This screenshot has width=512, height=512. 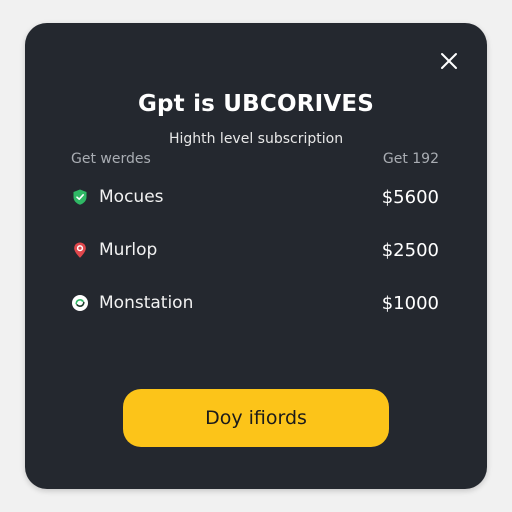 I want to click on plan-name: Murlop, so click(x=128, y=250).